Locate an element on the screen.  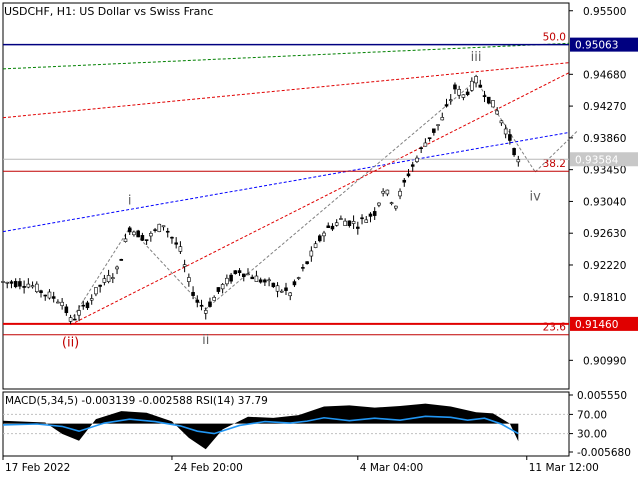
instrument-description: US Dollar vs Swiss Franc is located at coordinates (146, 11).